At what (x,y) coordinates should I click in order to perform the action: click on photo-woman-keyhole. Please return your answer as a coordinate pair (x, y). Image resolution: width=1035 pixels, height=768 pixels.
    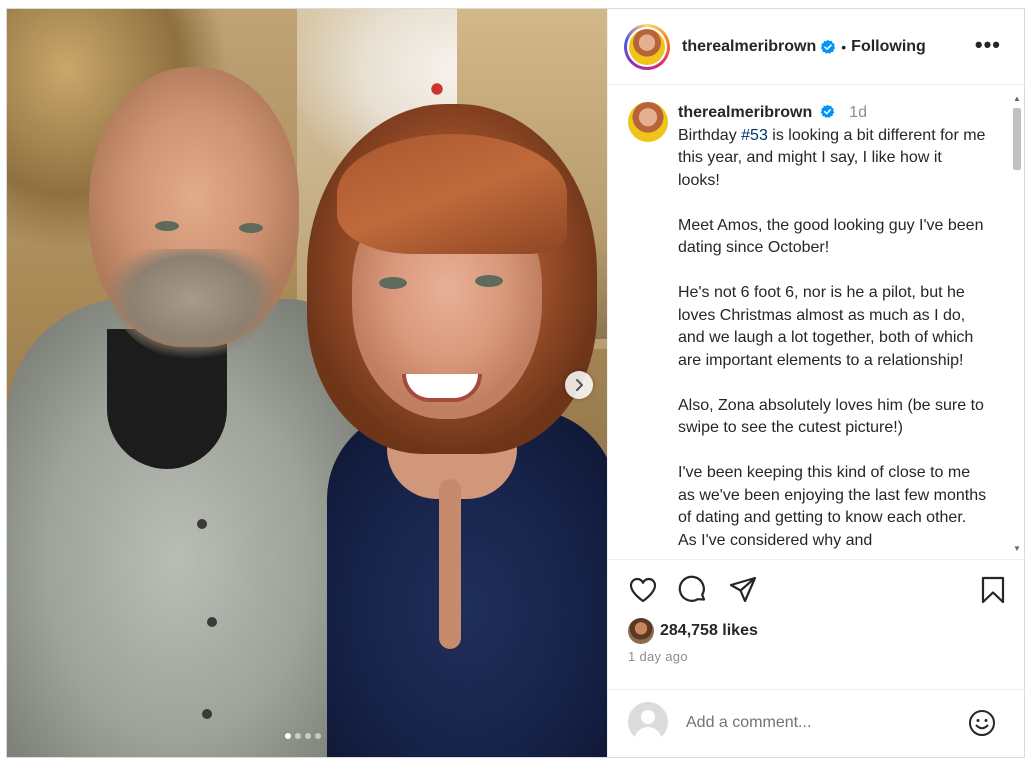
    Looking at the image, I should click on (450, 564).